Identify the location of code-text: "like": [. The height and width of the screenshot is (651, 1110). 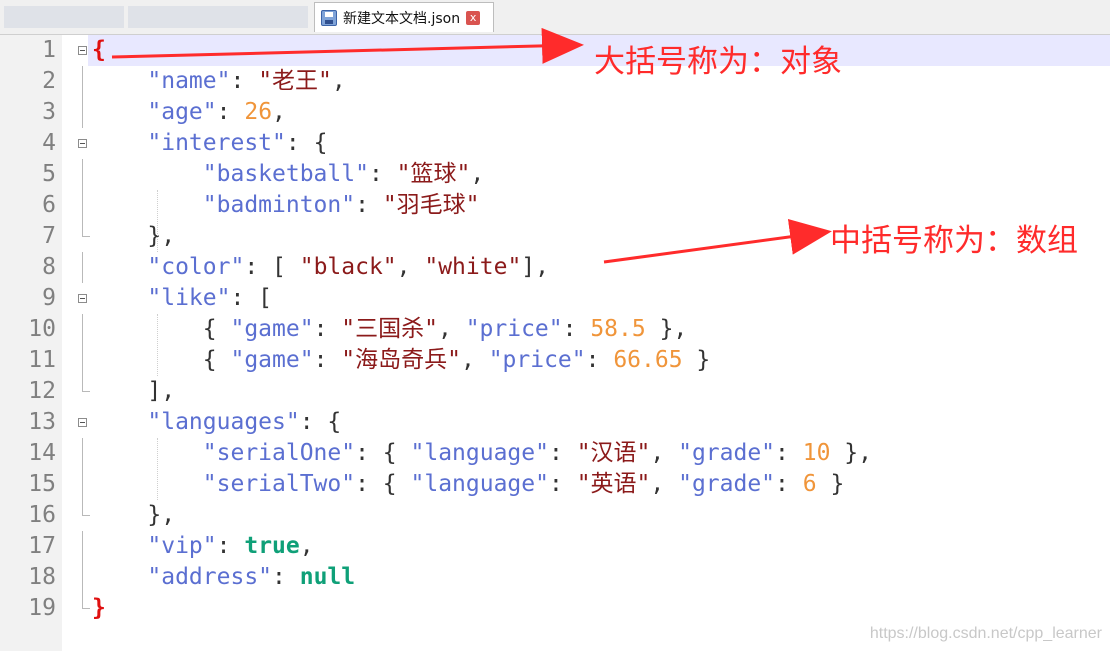
(182, 298).